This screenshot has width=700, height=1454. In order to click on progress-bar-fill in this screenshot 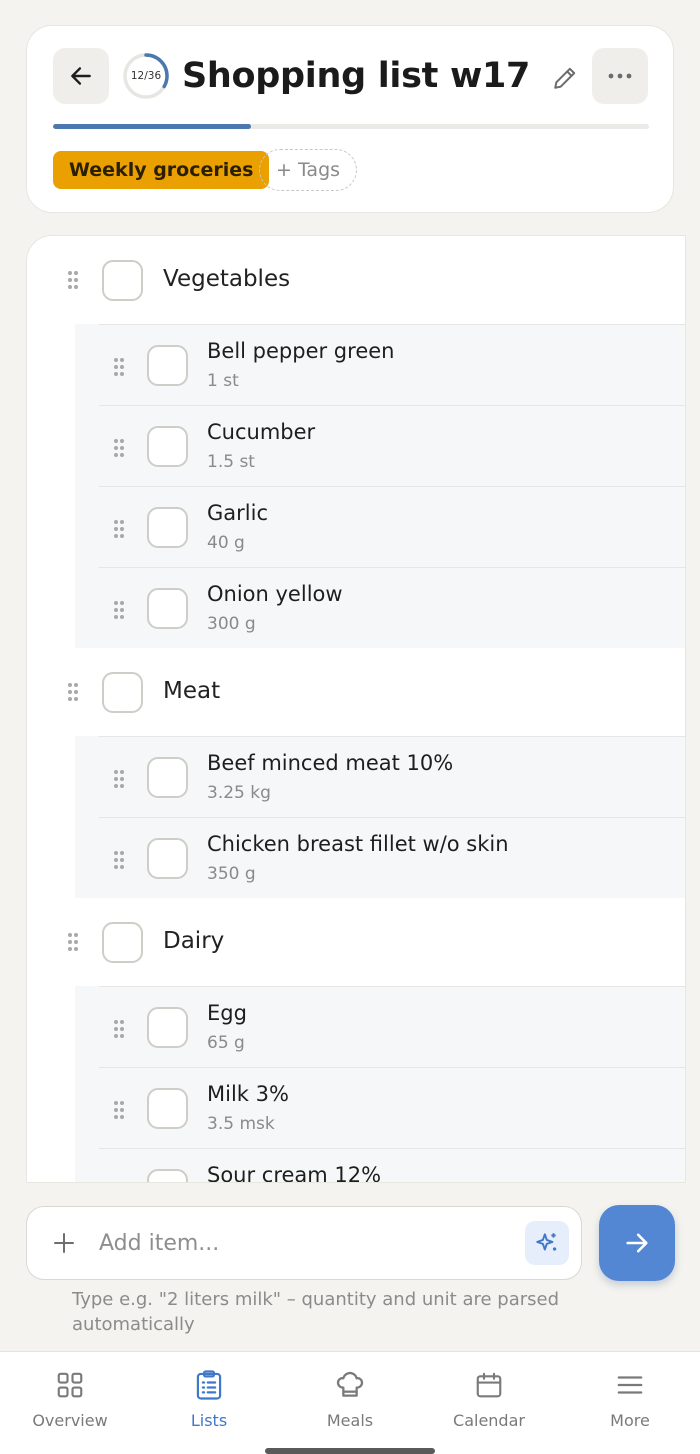, I will do `click(152, 126)`.